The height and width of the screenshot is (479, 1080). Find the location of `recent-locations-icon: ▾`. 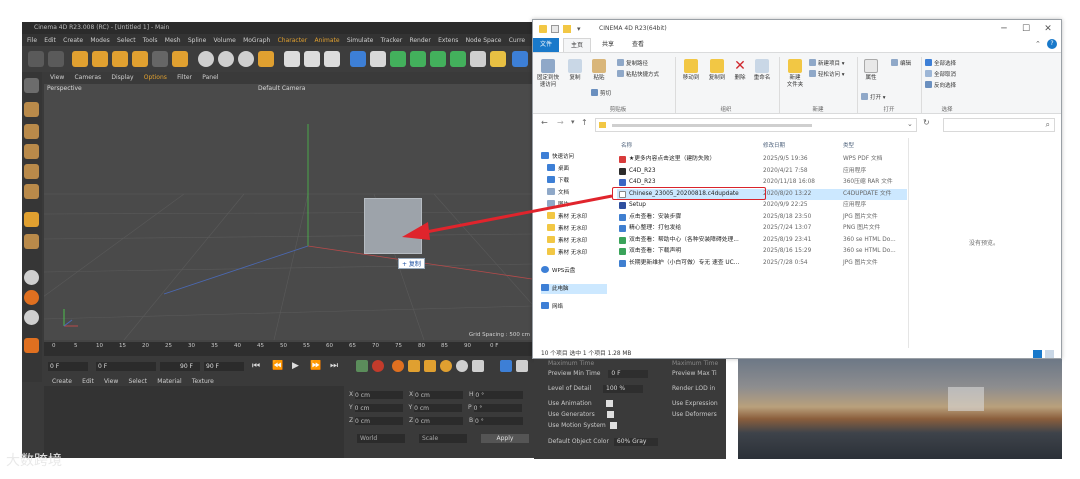

recent-locations-icon: ▾ is located at coordinates (573, 122).